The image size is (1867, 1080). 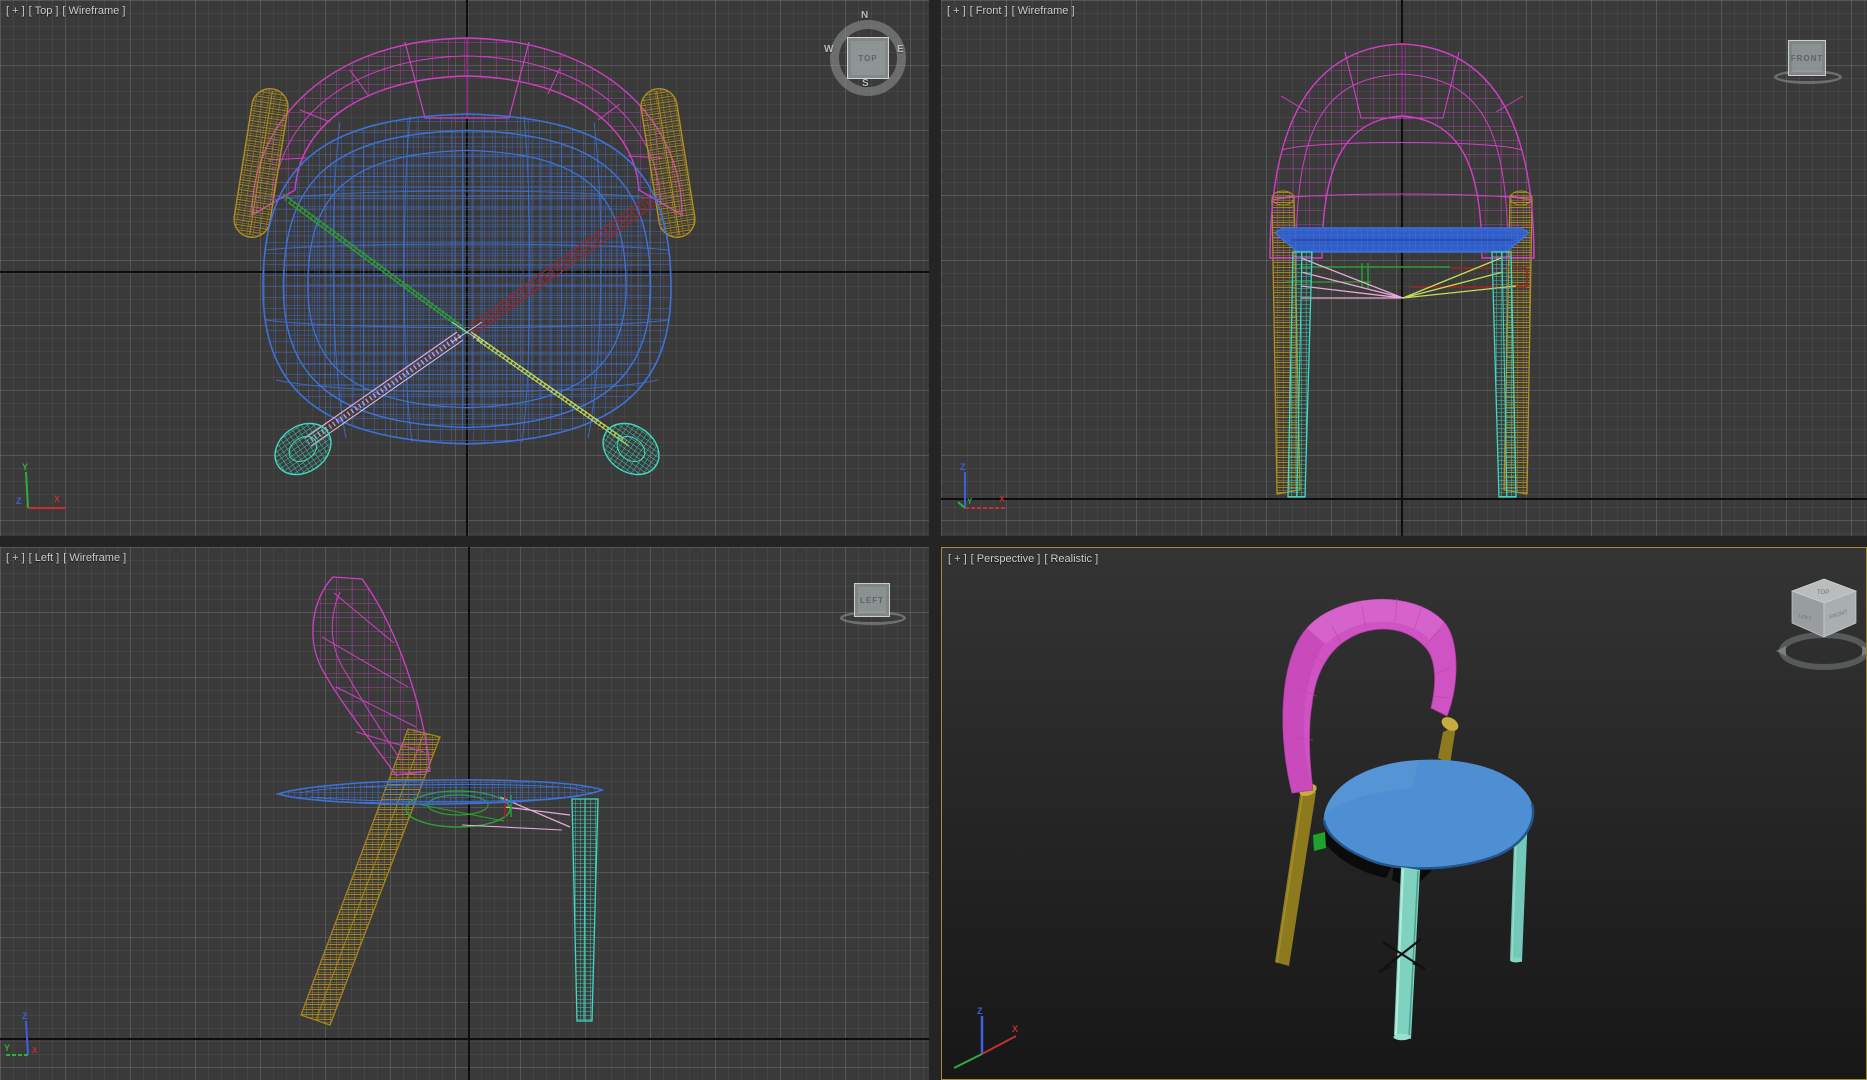 I want to click on viewcube-compass: N E S W TOP, so click(x=867, y=55).